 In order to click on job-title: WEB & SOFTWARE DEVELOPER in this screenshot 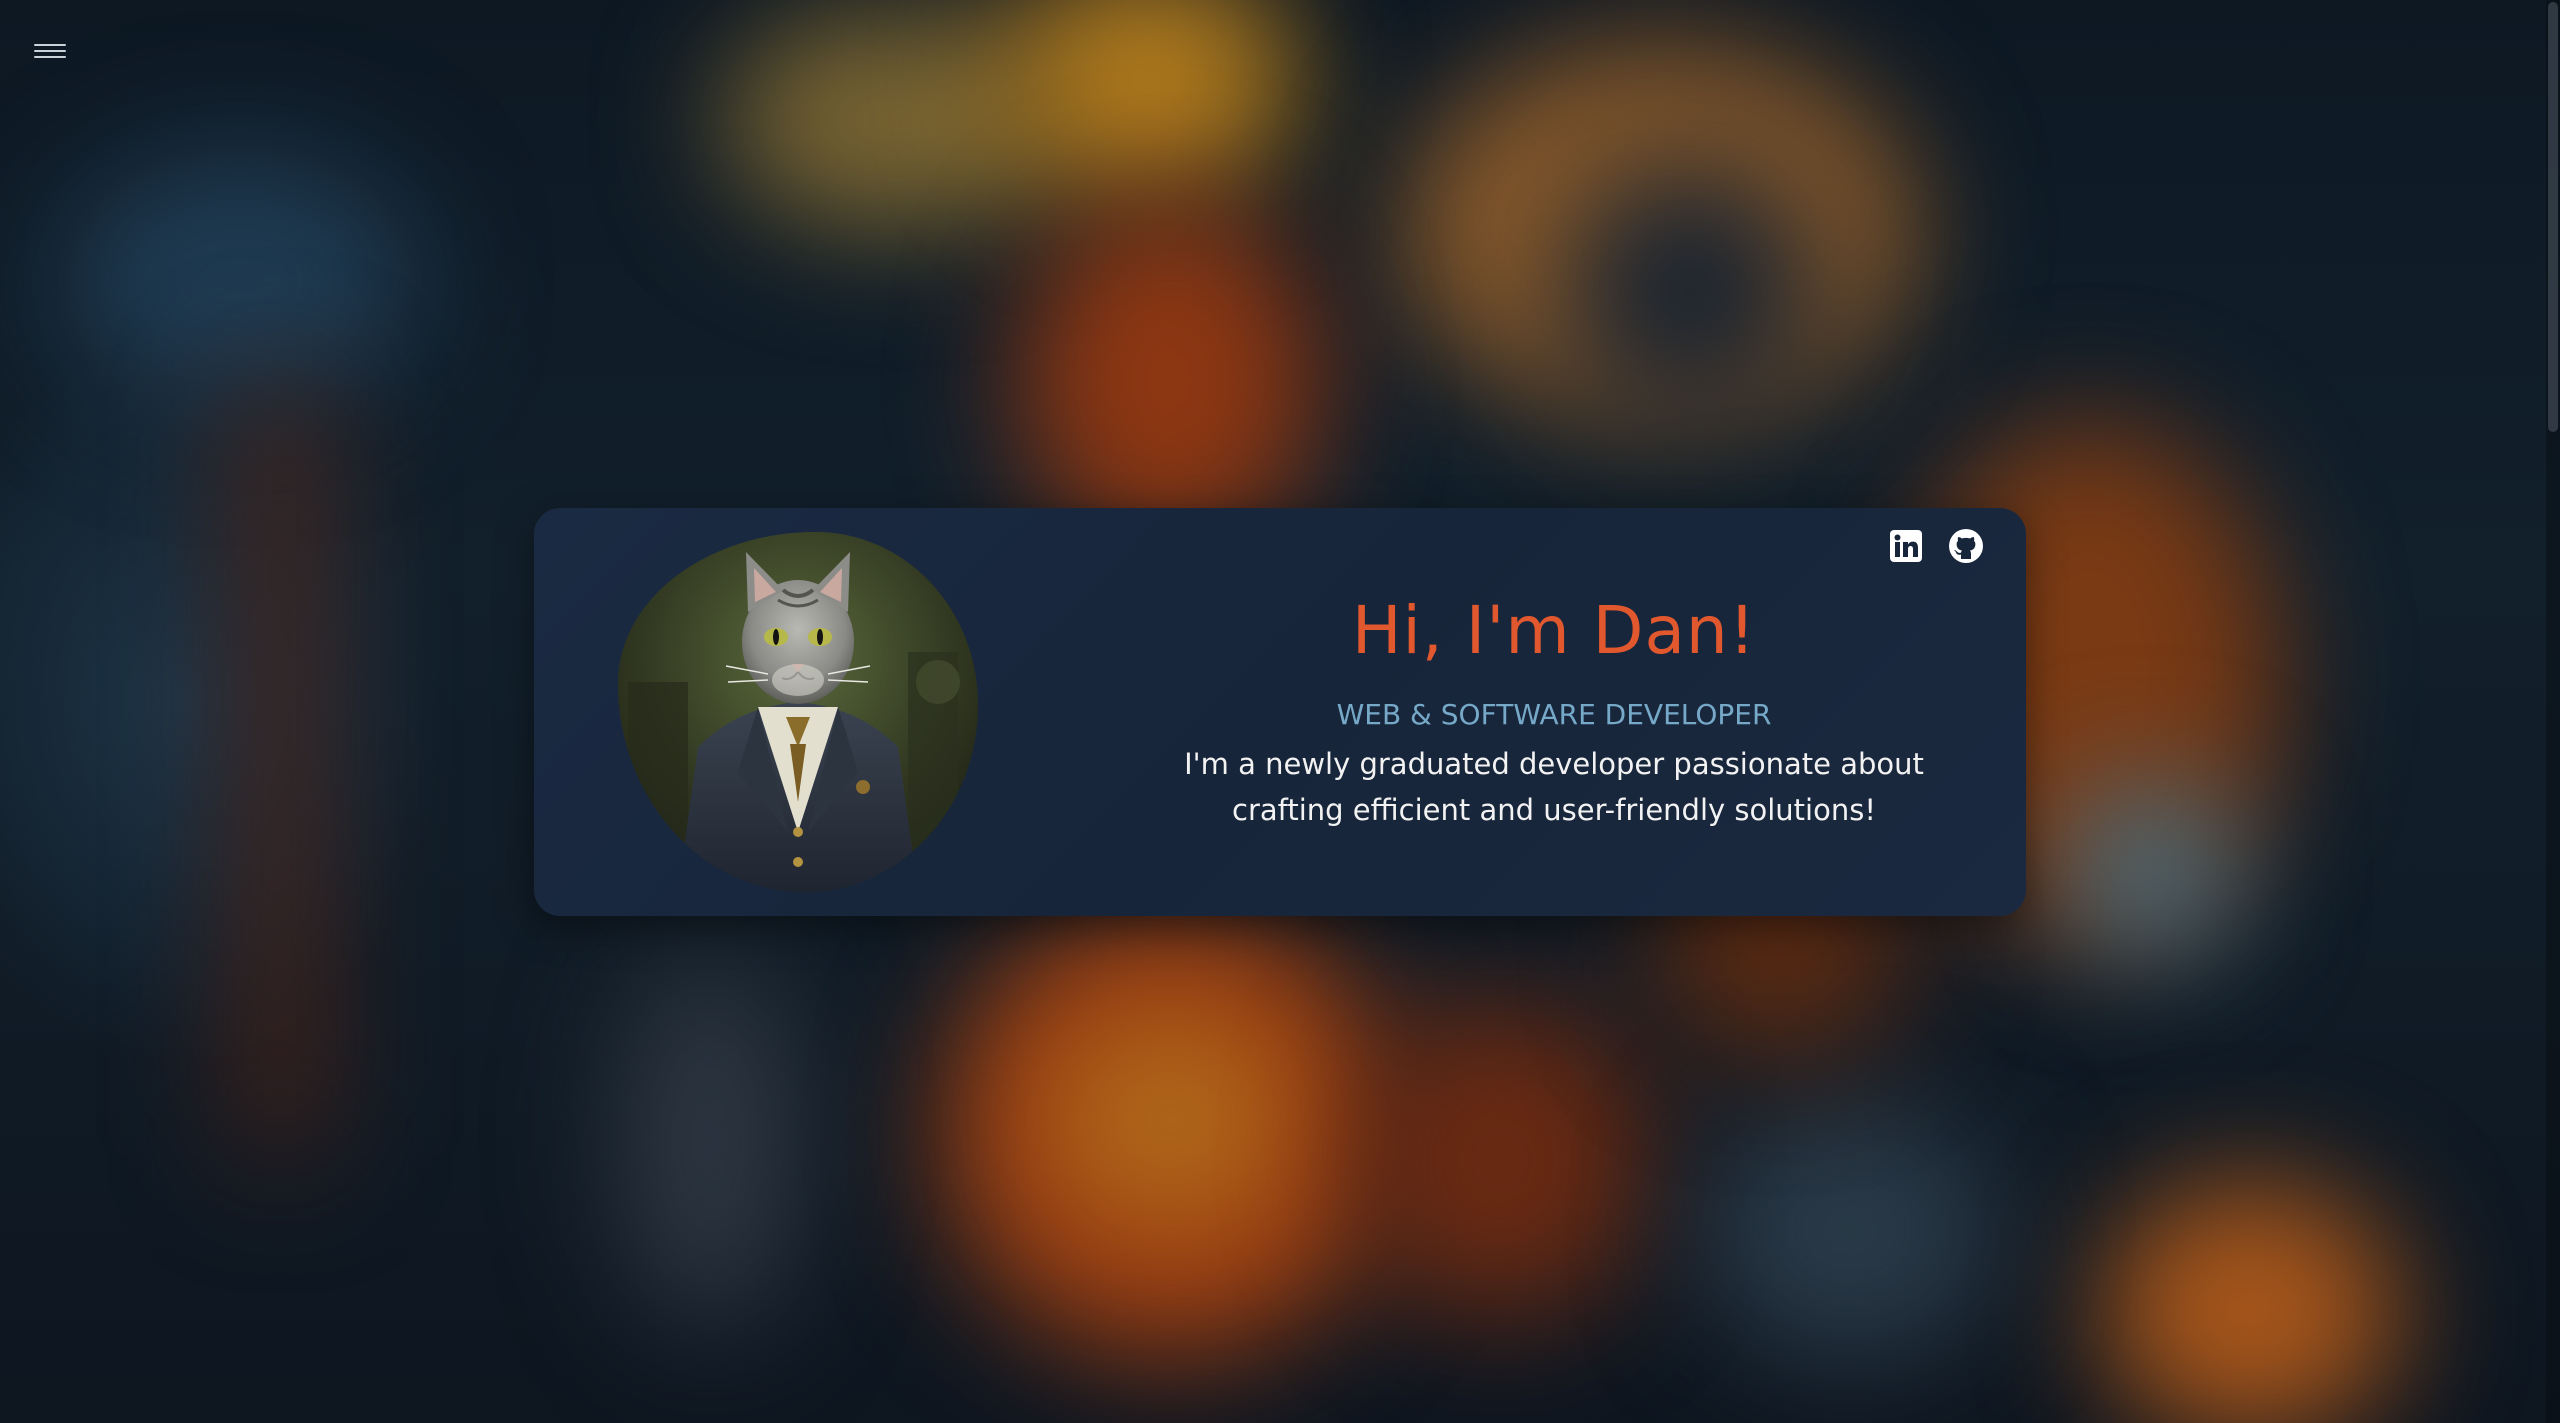, I will do `click(1554, 714)`.